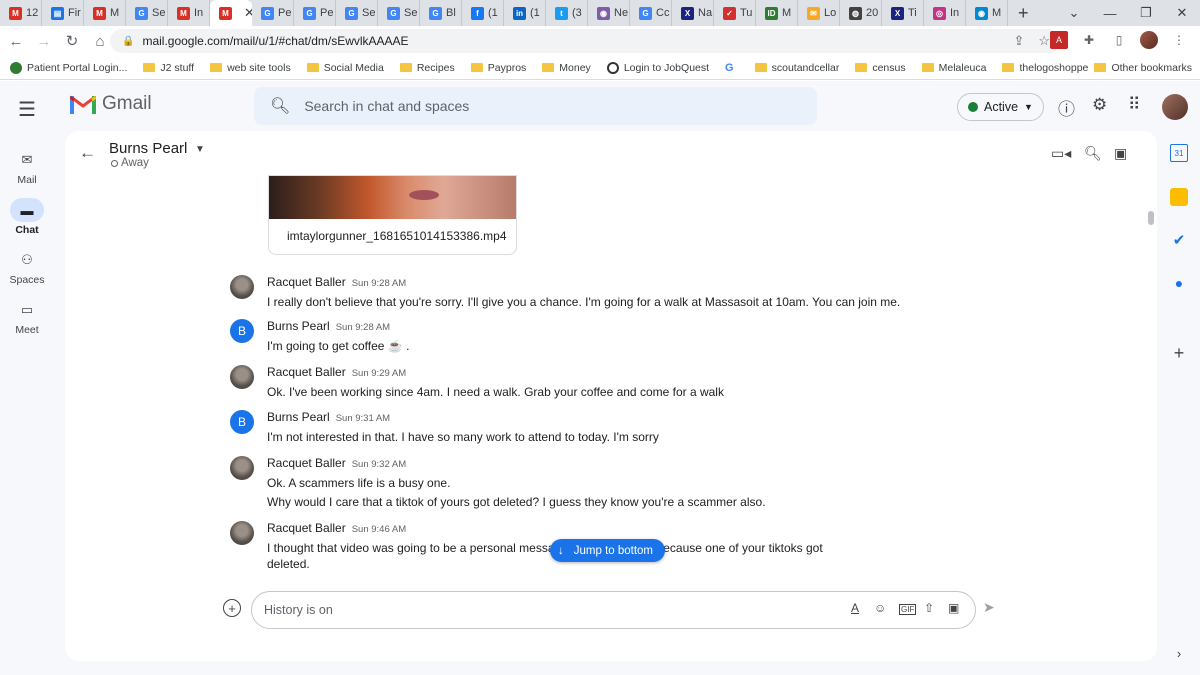 This screenshot has height=675, width=1200. I want to click on other-bookmarks: Other bookmarks, so click(1143, 68).